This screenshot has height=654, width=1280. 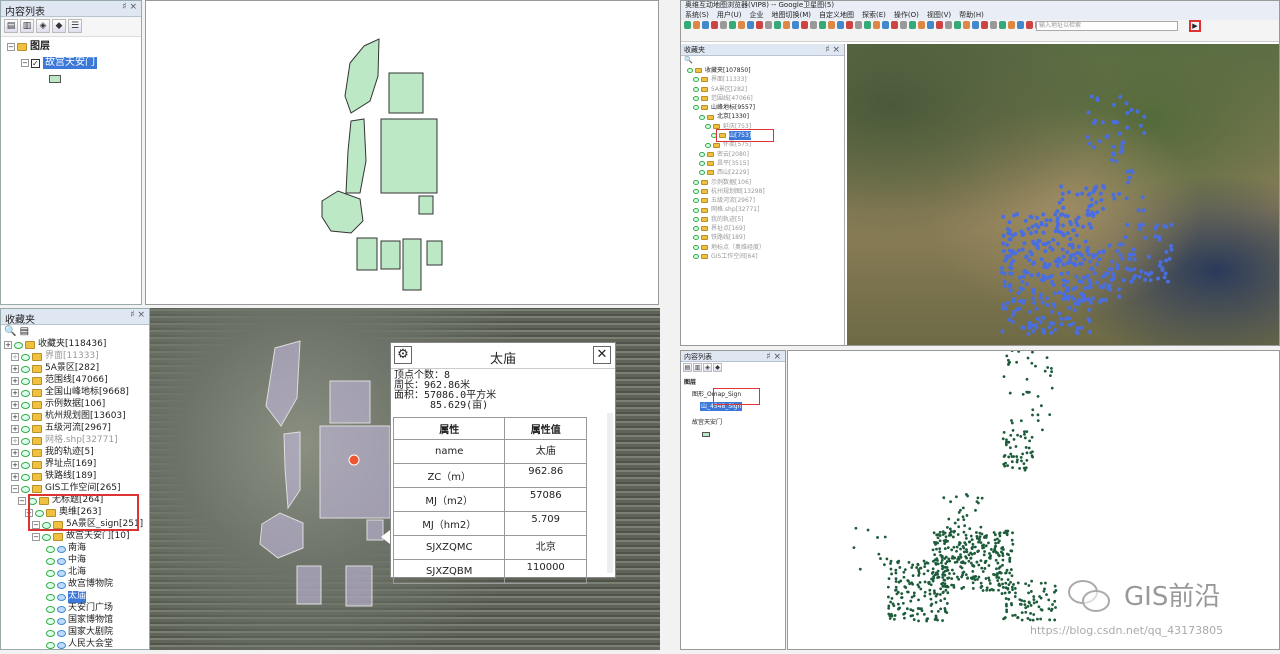 What do you see at coordinates (406, 93) in the screenshot?
I see `polygon-jingshan` at bounding box center [406, 93].